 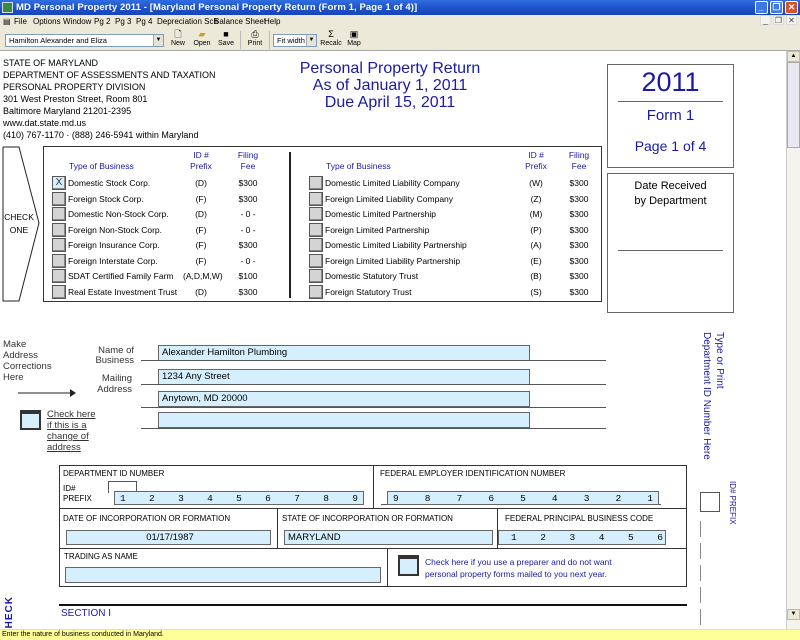 I want to click on print-button: ⎙ Print, so click(x=255, y=38).